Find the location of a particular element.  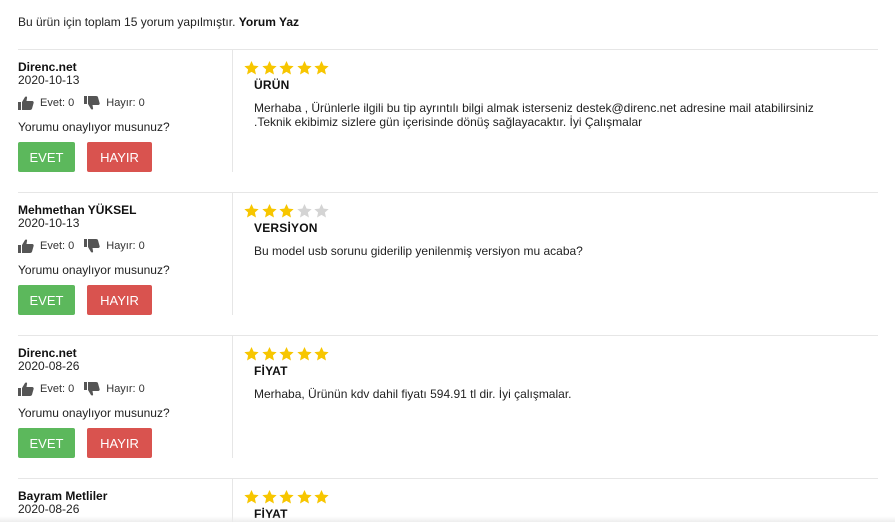

review-author: Bayram Metliler is located at coordinates (63, 496).